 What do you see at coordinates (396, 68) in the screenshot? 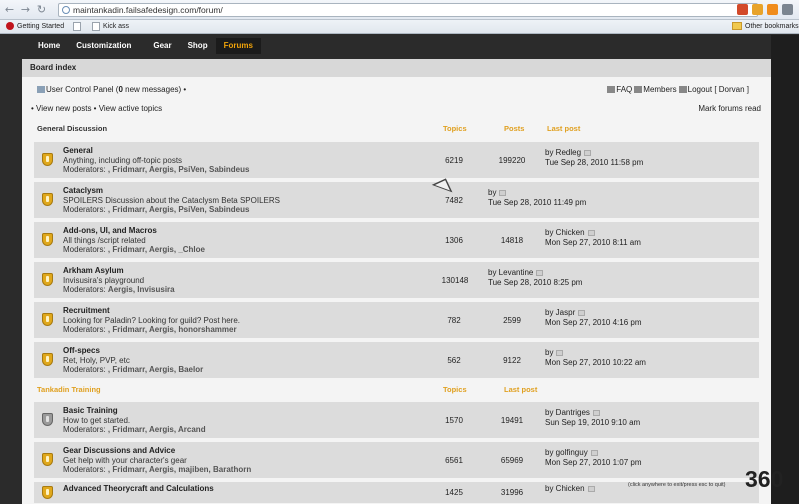
I see `board-index: Board index` at bounding box center [396, 68].